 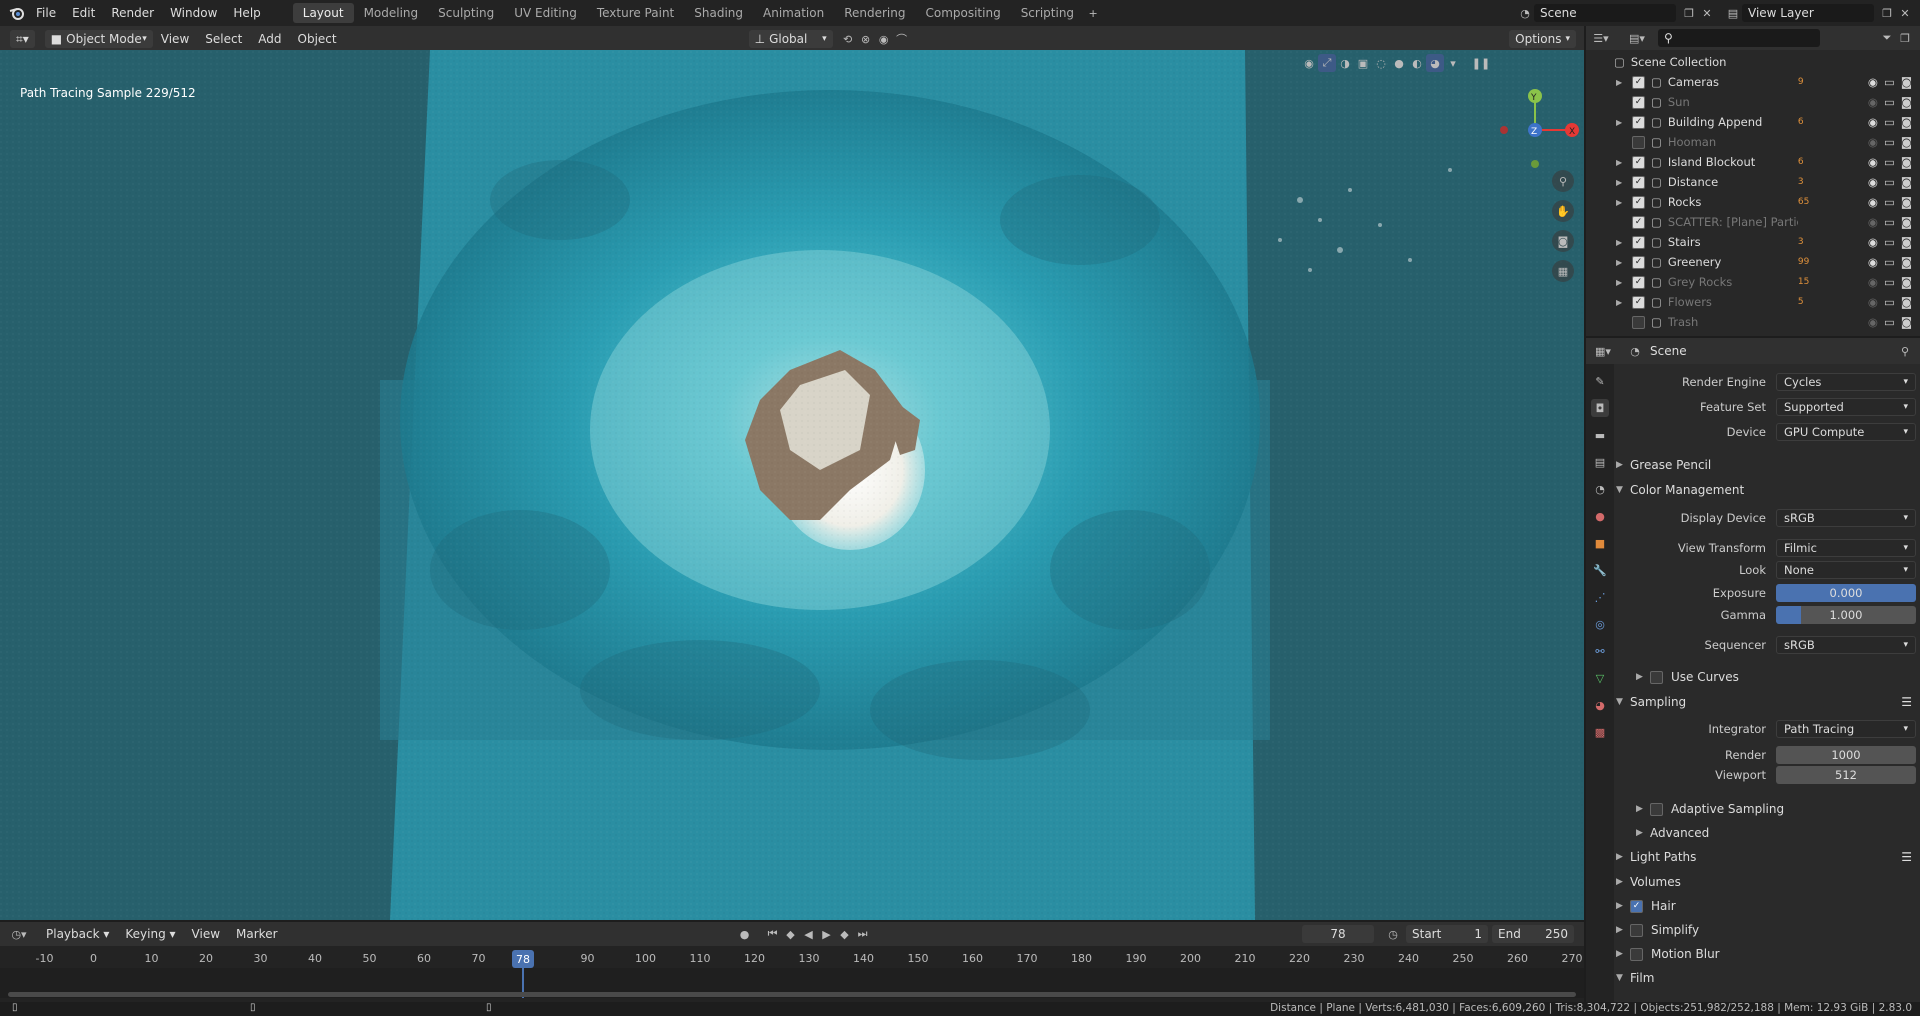 I want to click on viewport-menu-add: Add, so click(x=269, y=39).